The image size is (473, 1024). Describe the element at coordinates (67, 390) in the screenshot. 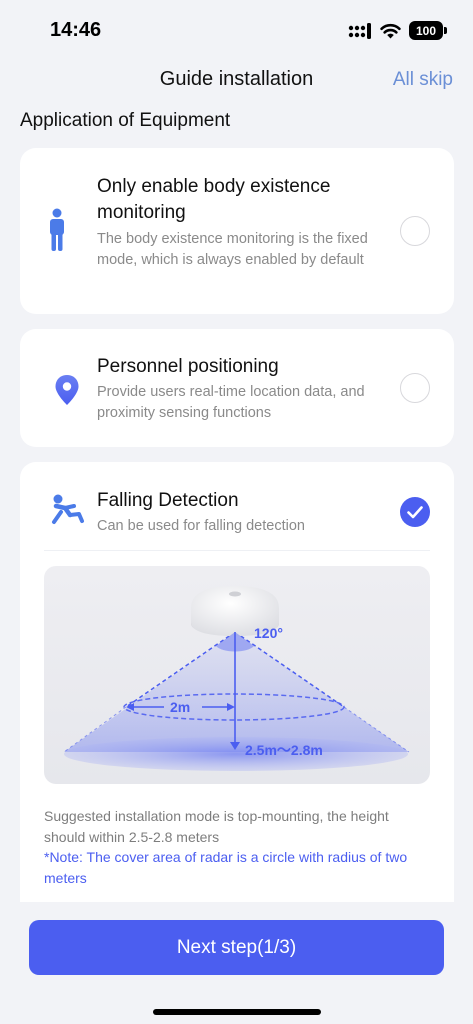

I see `location-pin-icon` at that location.